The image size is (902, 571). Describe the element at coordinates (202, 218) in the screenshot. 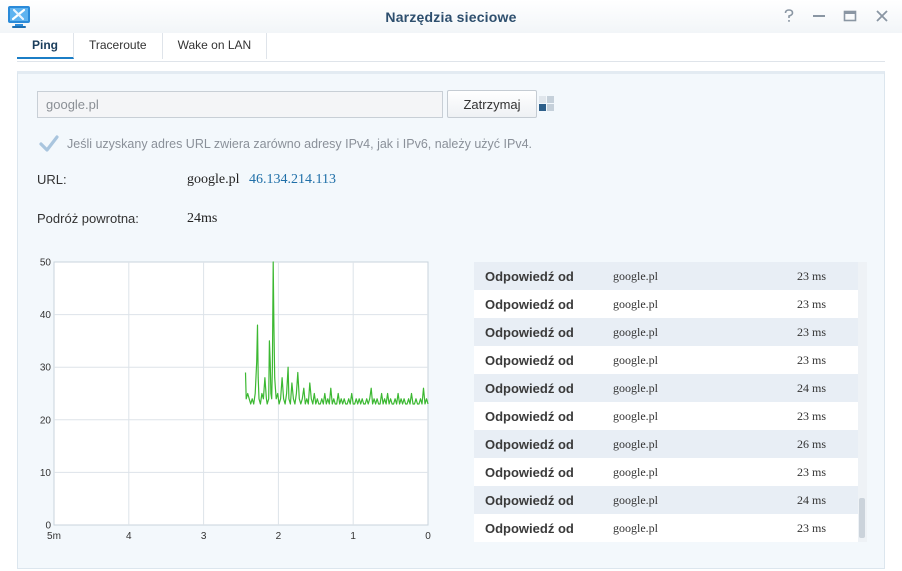

I see `rtt-value: 24ms` at that location.